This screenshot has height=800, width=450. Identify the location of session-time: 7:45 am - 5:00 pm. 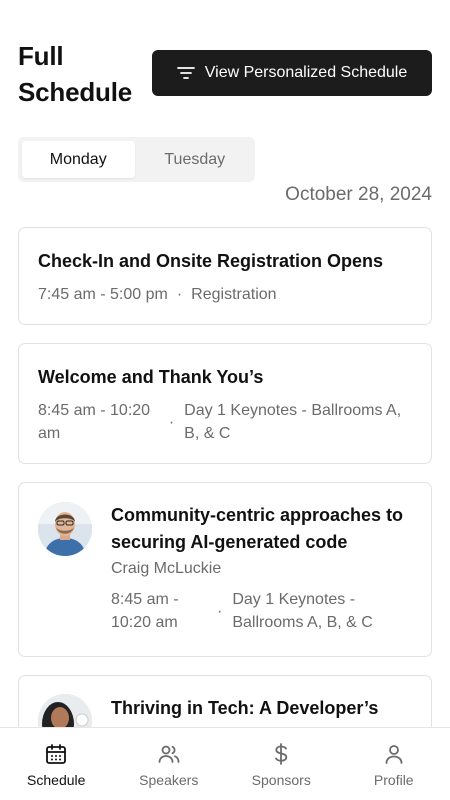
(103, 294).